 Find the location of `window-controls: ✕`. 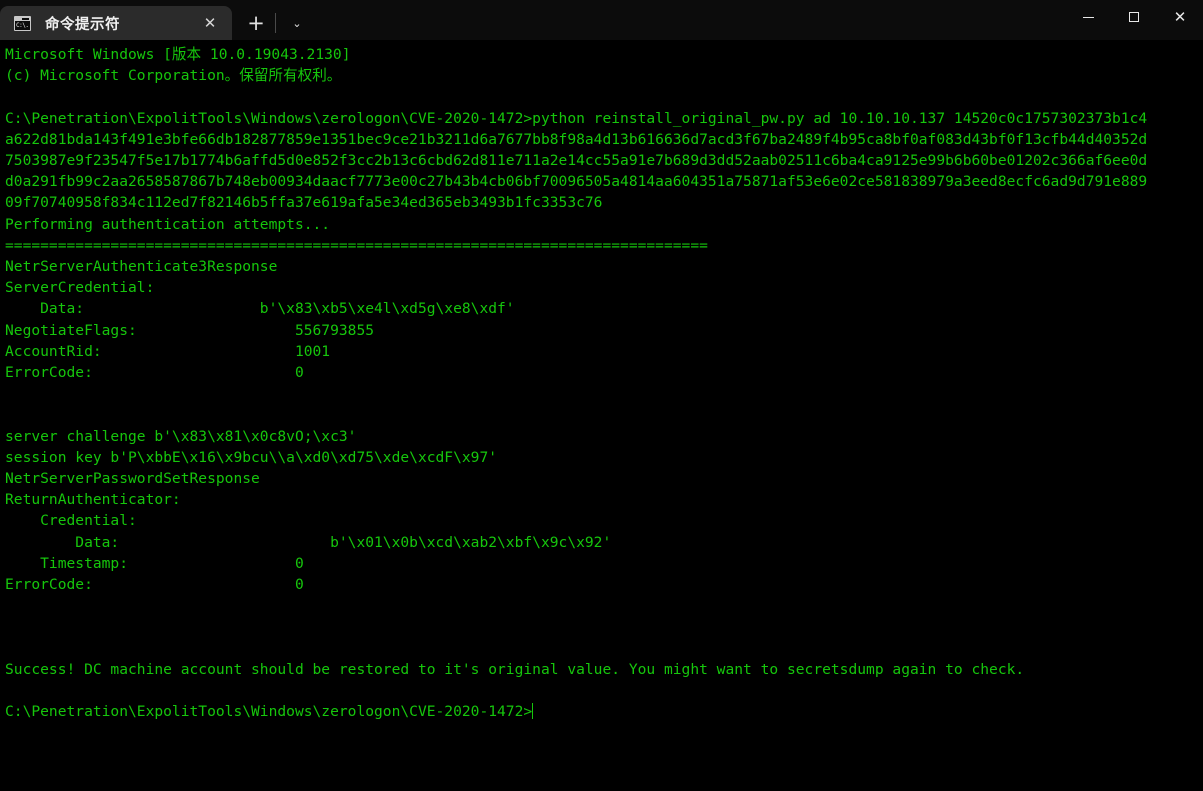

window-controls: ✕ is located at coordinates (1134, 17).